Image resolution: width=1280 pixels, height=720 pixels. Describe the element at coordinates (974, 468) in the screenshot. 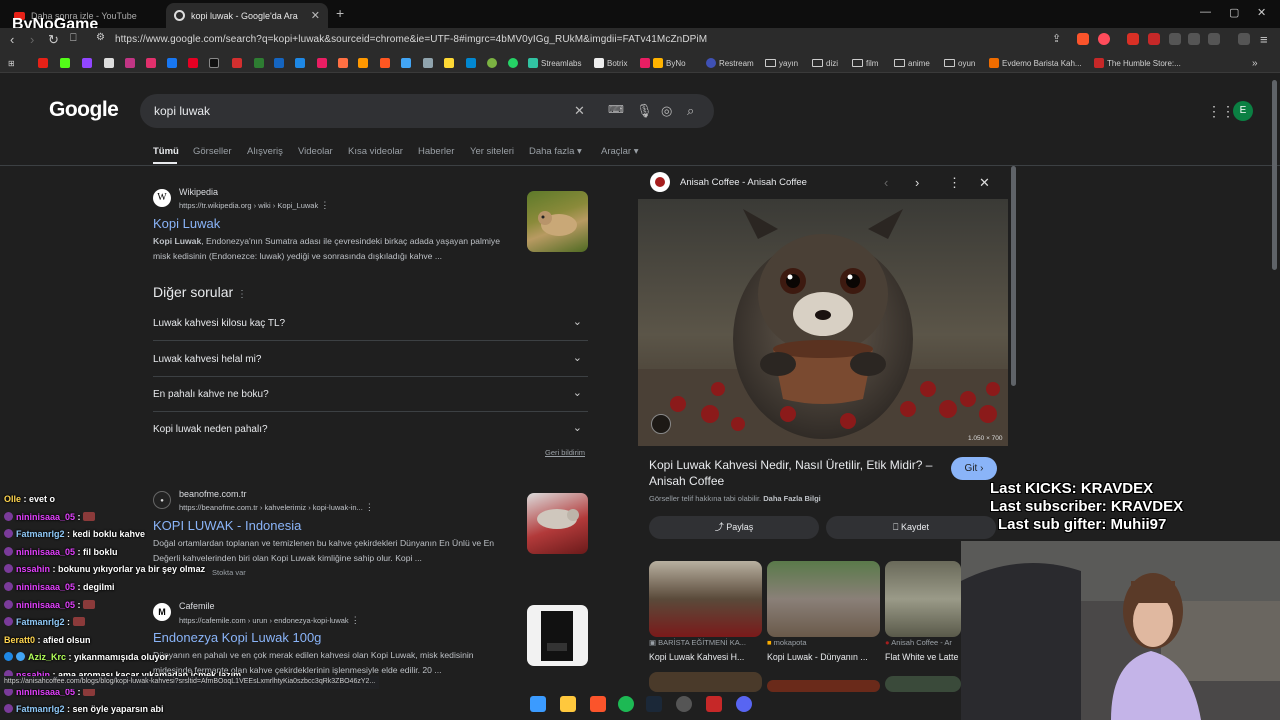

I see `go-button: Git ›` at that location.